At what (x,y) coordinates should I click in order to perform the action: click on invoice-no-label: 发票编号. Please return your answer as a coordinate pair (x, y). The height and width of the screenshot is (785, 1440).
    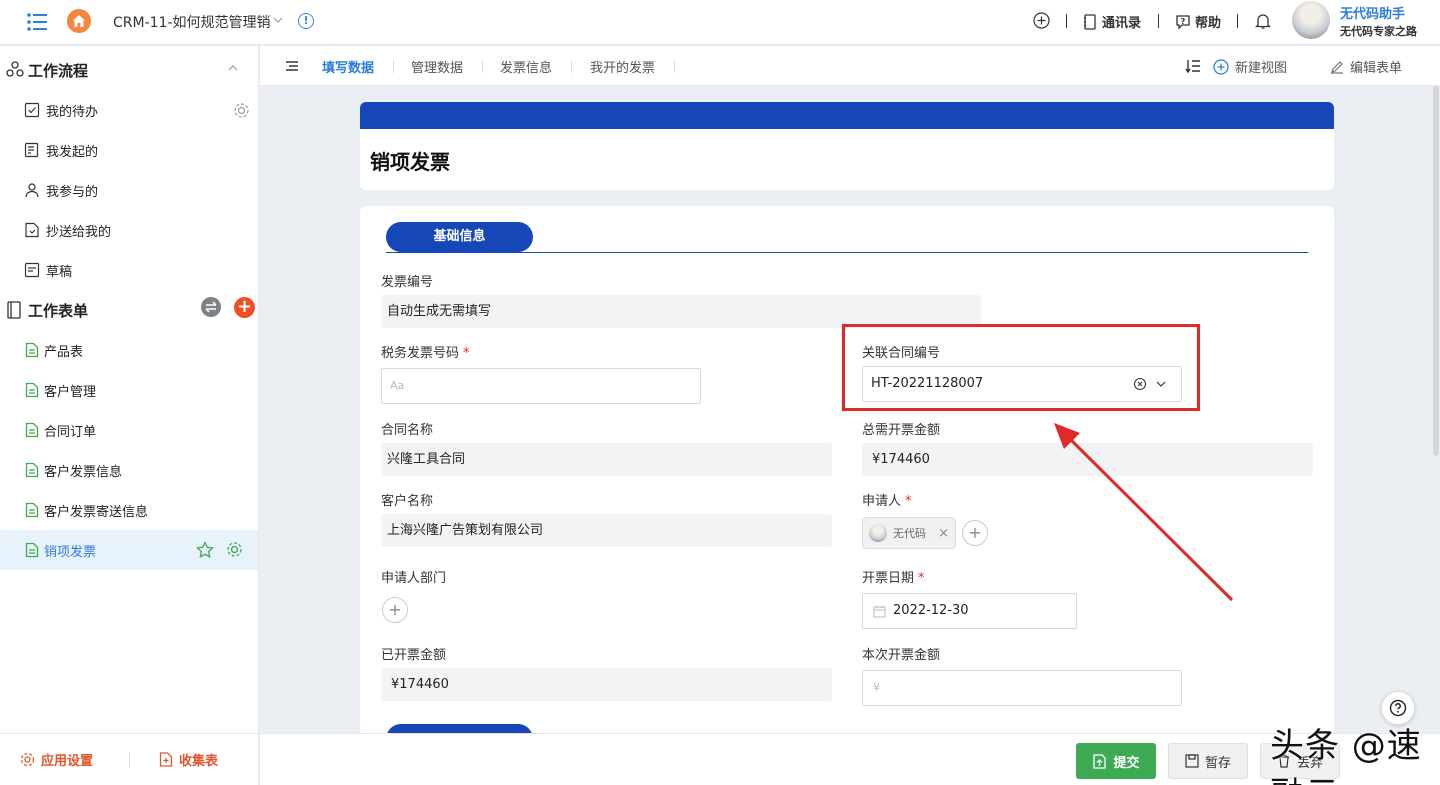
    Looking at the image, I should click on (407, 282).